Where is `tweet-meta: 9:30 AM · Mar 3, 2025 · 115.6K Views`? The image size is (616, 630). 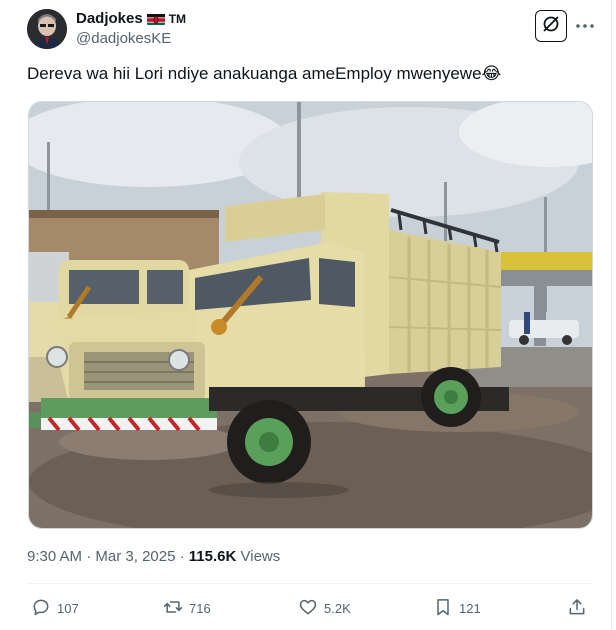
tweet-meta: 9:30 AM · Mar 3, 2025 · 115.6K Views is located at coordinates (153, 556).